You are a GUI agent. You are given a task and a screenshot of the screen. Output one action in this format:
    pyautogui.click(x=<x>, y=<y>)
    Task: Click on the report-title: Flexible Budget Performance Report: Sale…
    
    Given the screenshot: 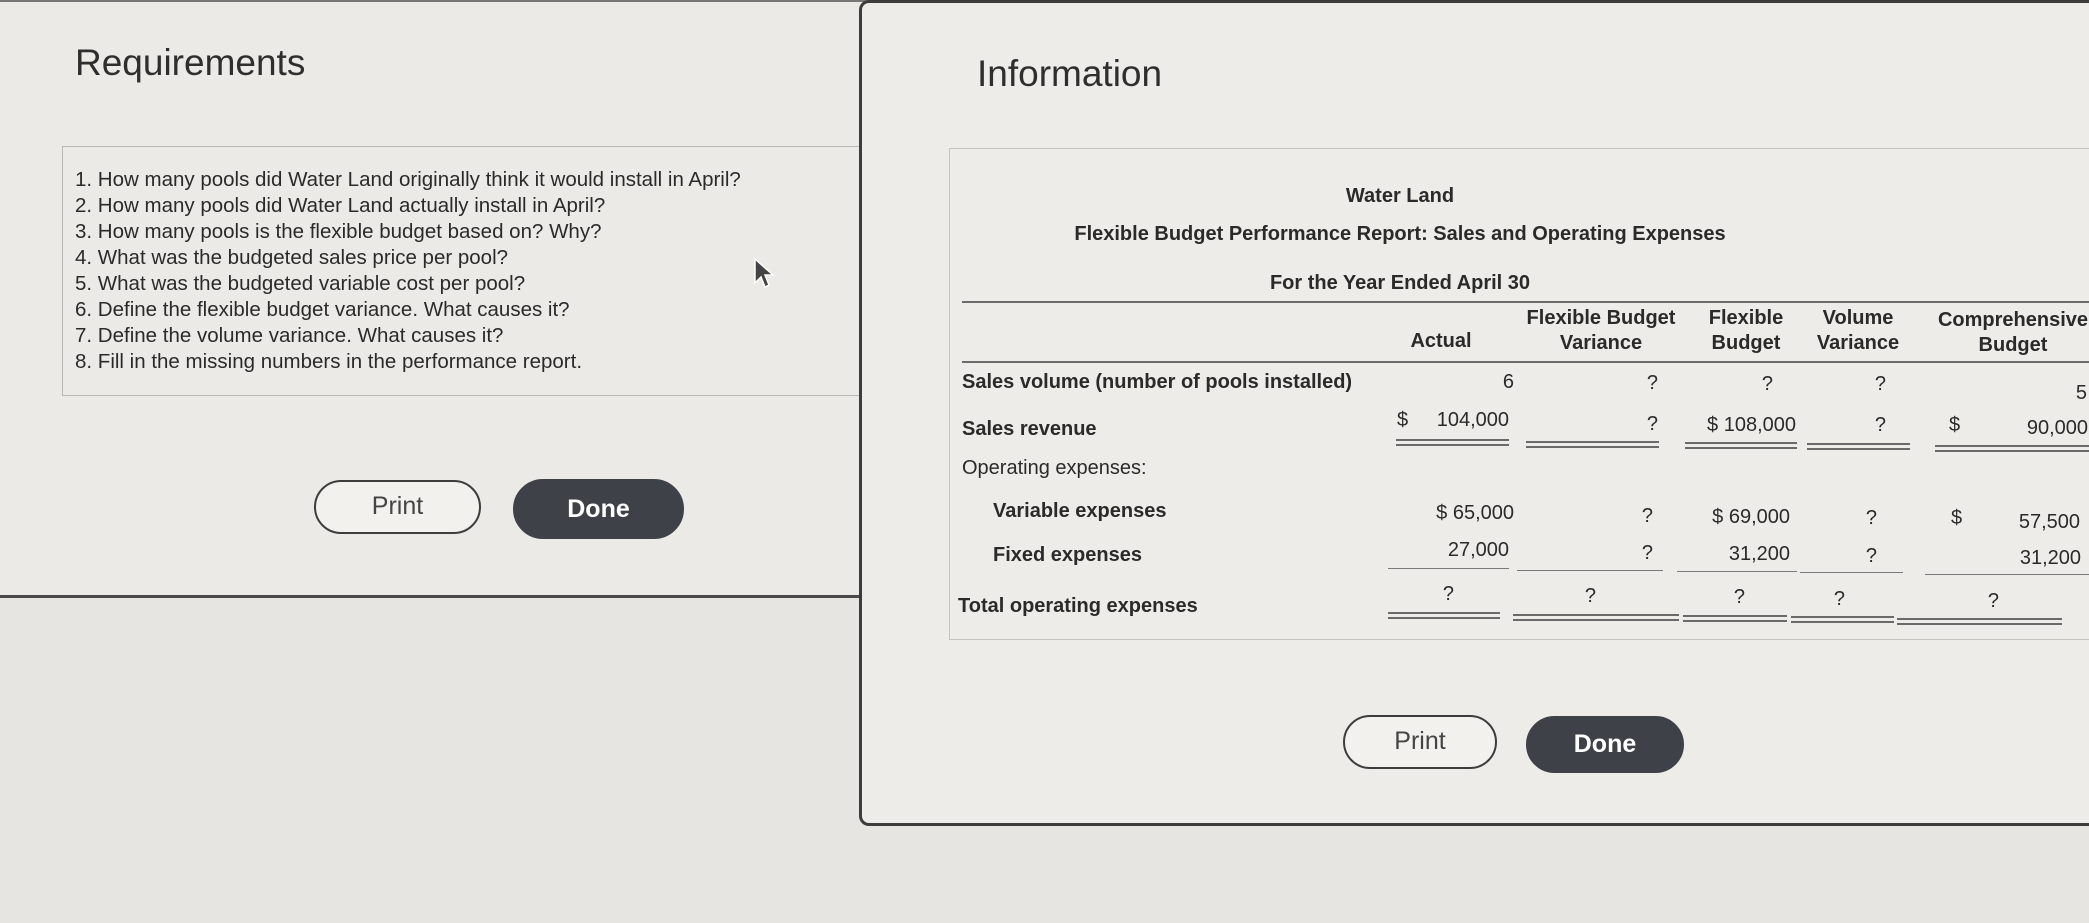 What is the action you would take?
    pyautogui.click(x=1400, y=234)
    